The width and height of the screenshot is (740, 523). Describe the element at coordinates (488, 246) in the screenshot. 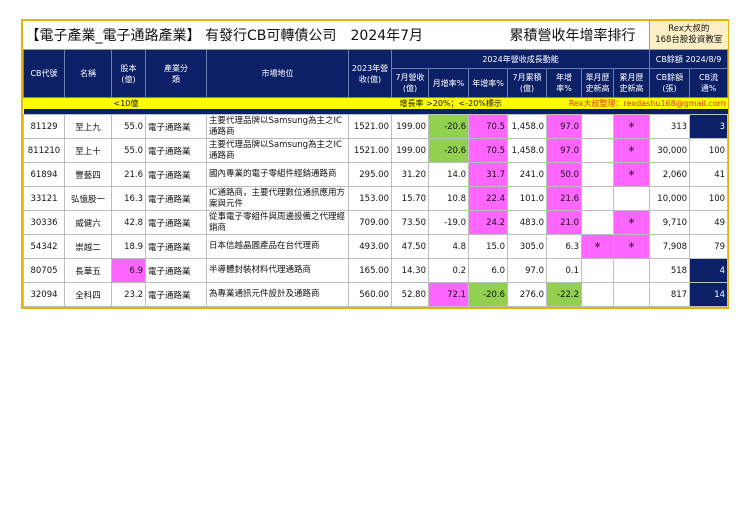

I see `cell-yoy: 15.0` at that location.